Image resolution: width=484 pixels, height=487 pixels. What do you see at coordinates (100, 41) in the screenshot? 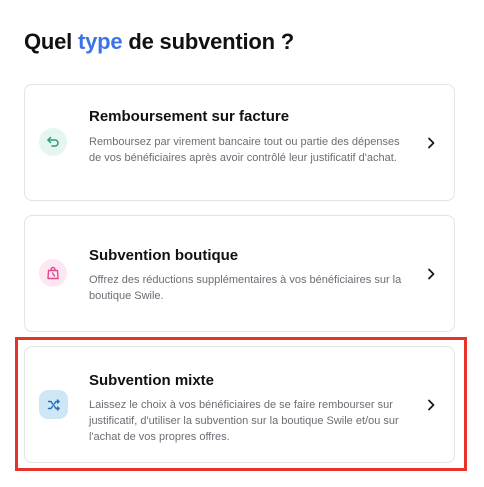
I see `title-accent: type` at bounding box center [100, 41].